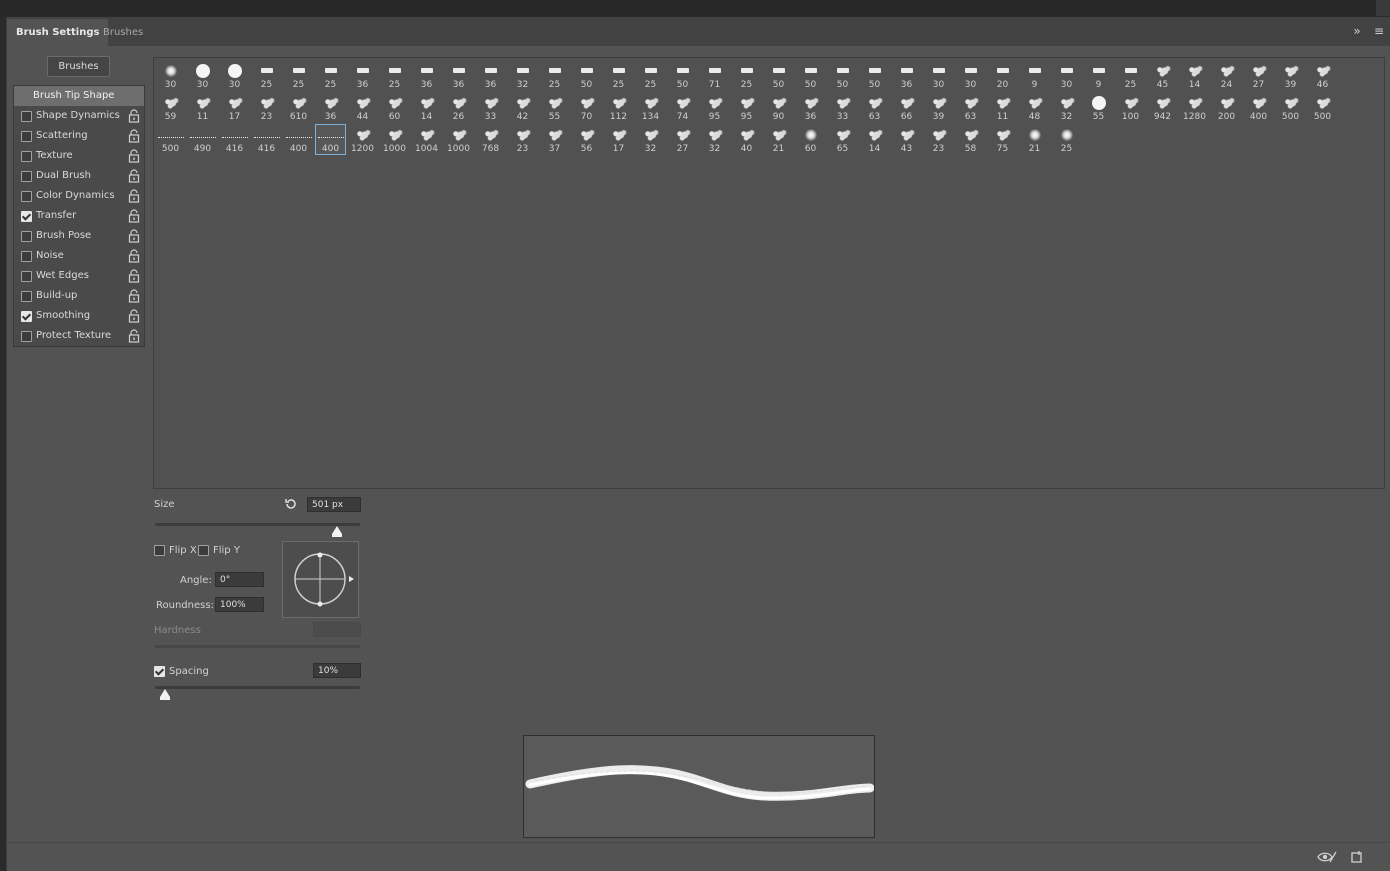  I want to click on brush-preset: 768, so click(490, 139).